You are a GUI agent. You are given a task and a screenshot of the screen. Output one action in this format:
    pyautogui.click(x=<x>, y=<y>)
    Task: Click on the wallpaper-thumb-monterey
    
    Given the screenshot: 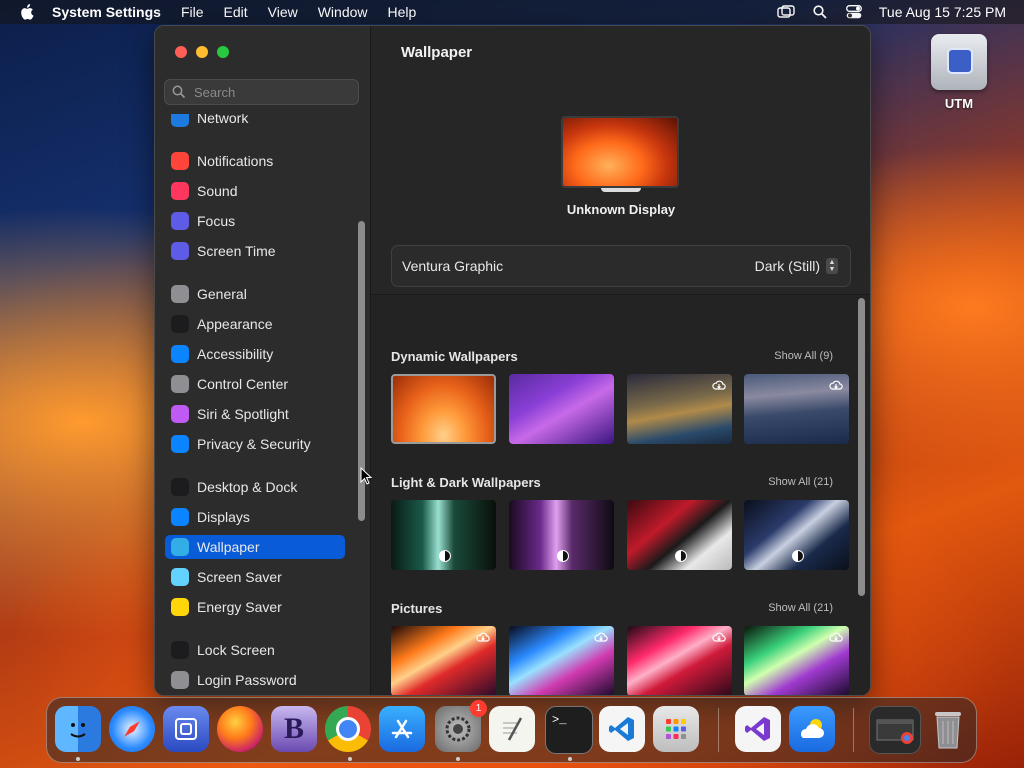 What is the action you would take?
    pyautogui.click(x=561, y=409)
    